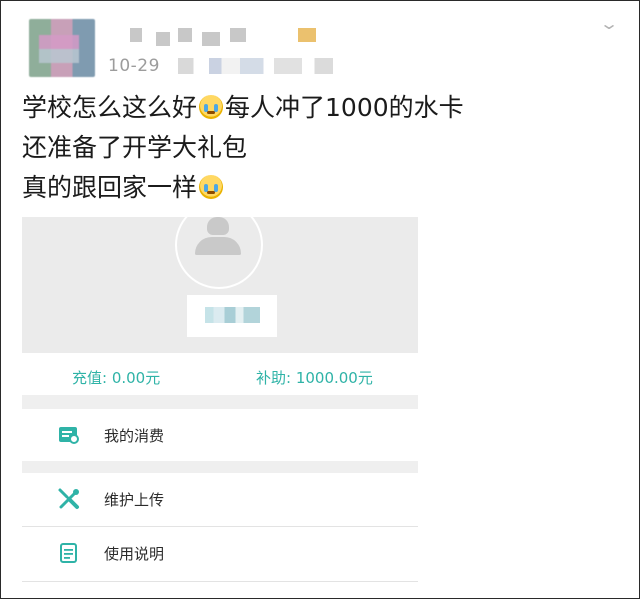  Describe the element at coordinates (69, 435) in the screenshot. I see `receipt-icon` at that location.